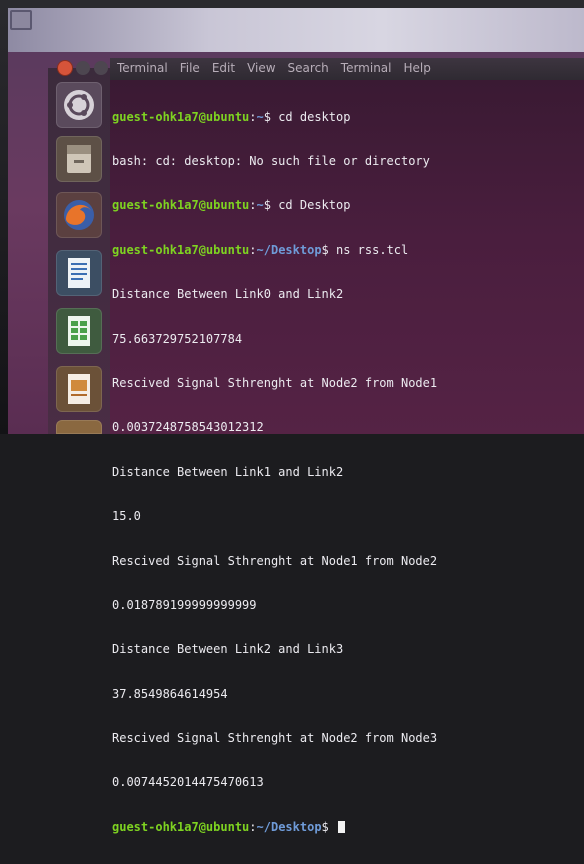  I want to click on menu-terminal-app: Terminal, so click(142, 68).